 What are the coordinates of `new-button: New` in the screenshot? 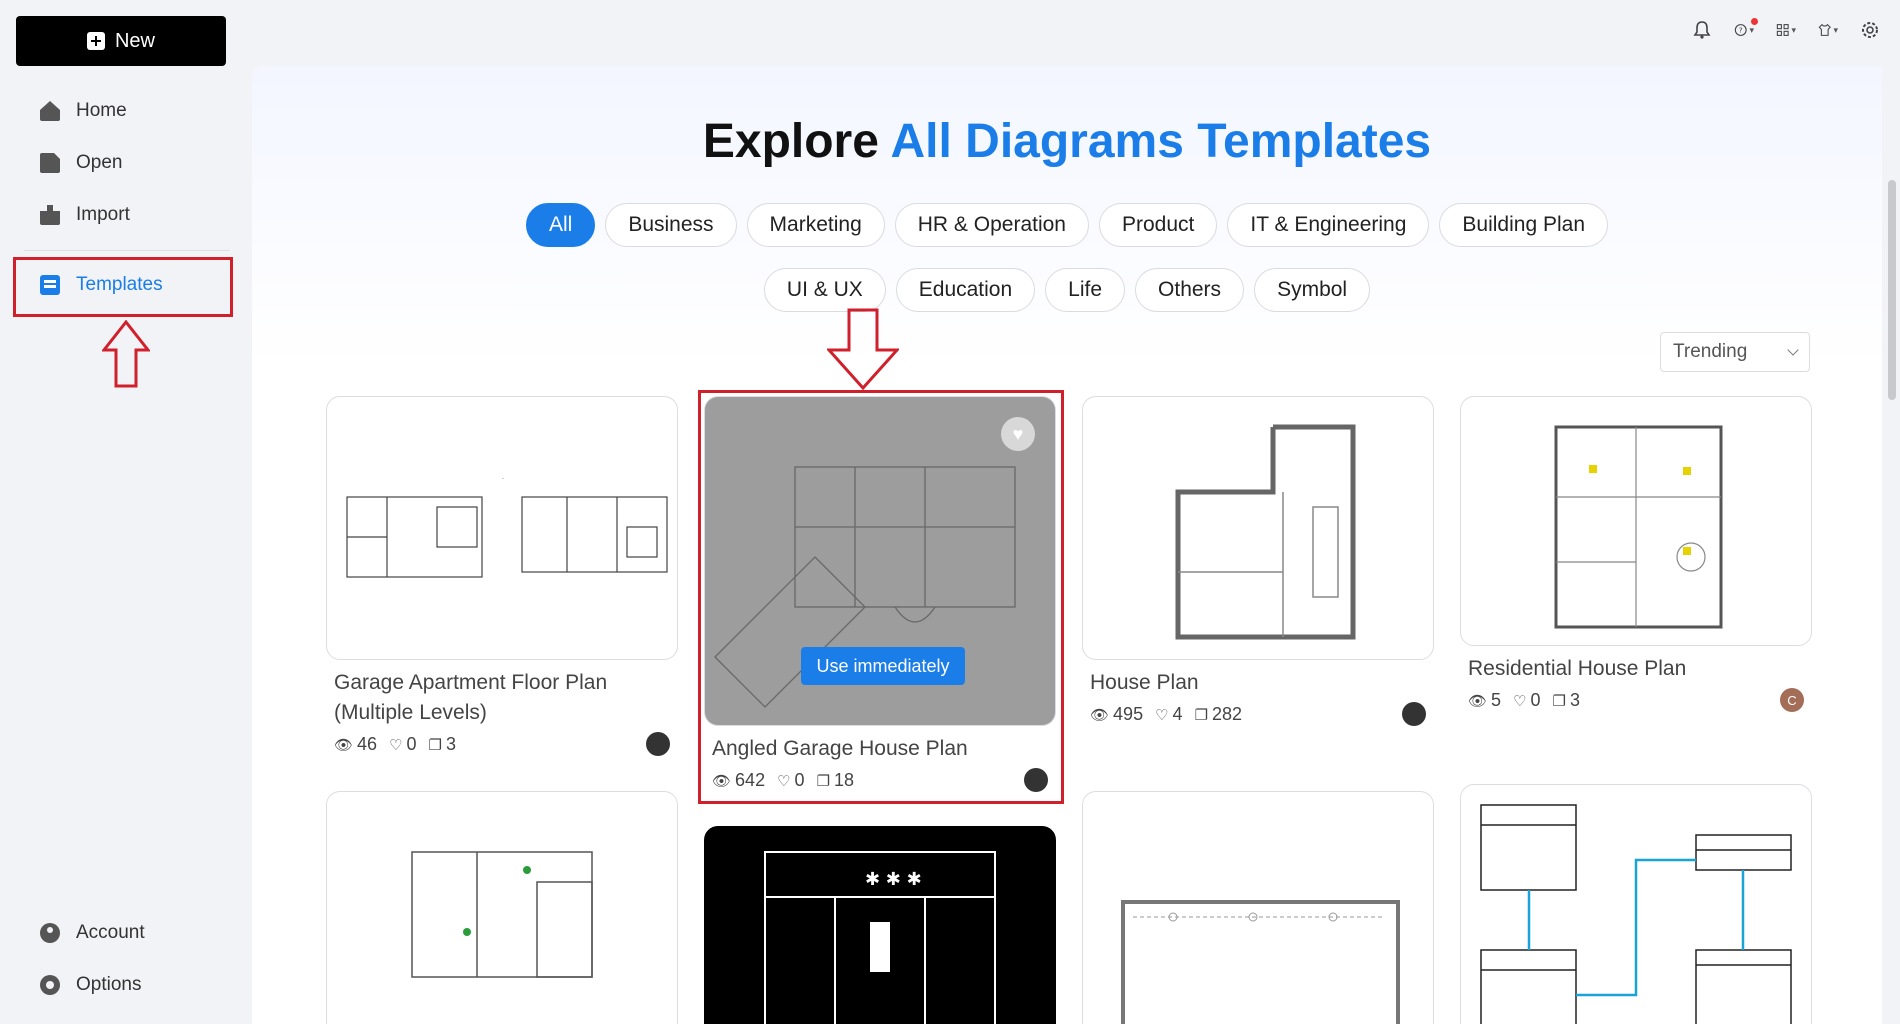 It's located at (121, 41).